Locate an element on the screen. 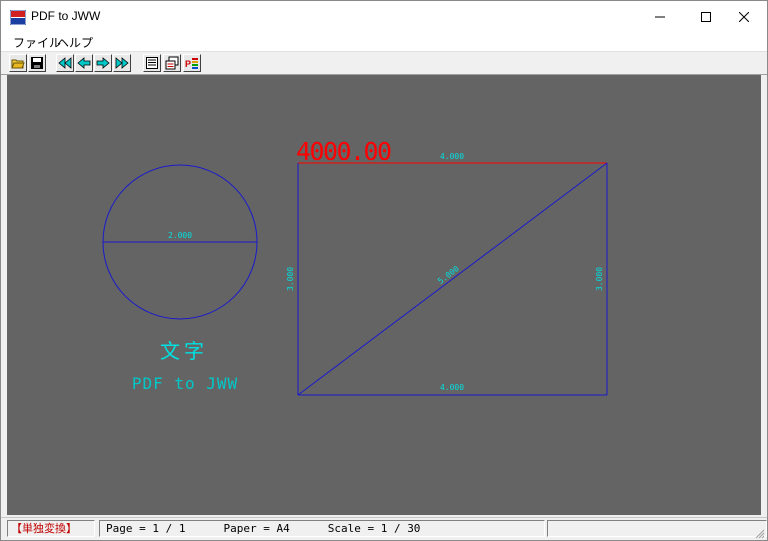  list-icon is located at coordinates (152, 63).